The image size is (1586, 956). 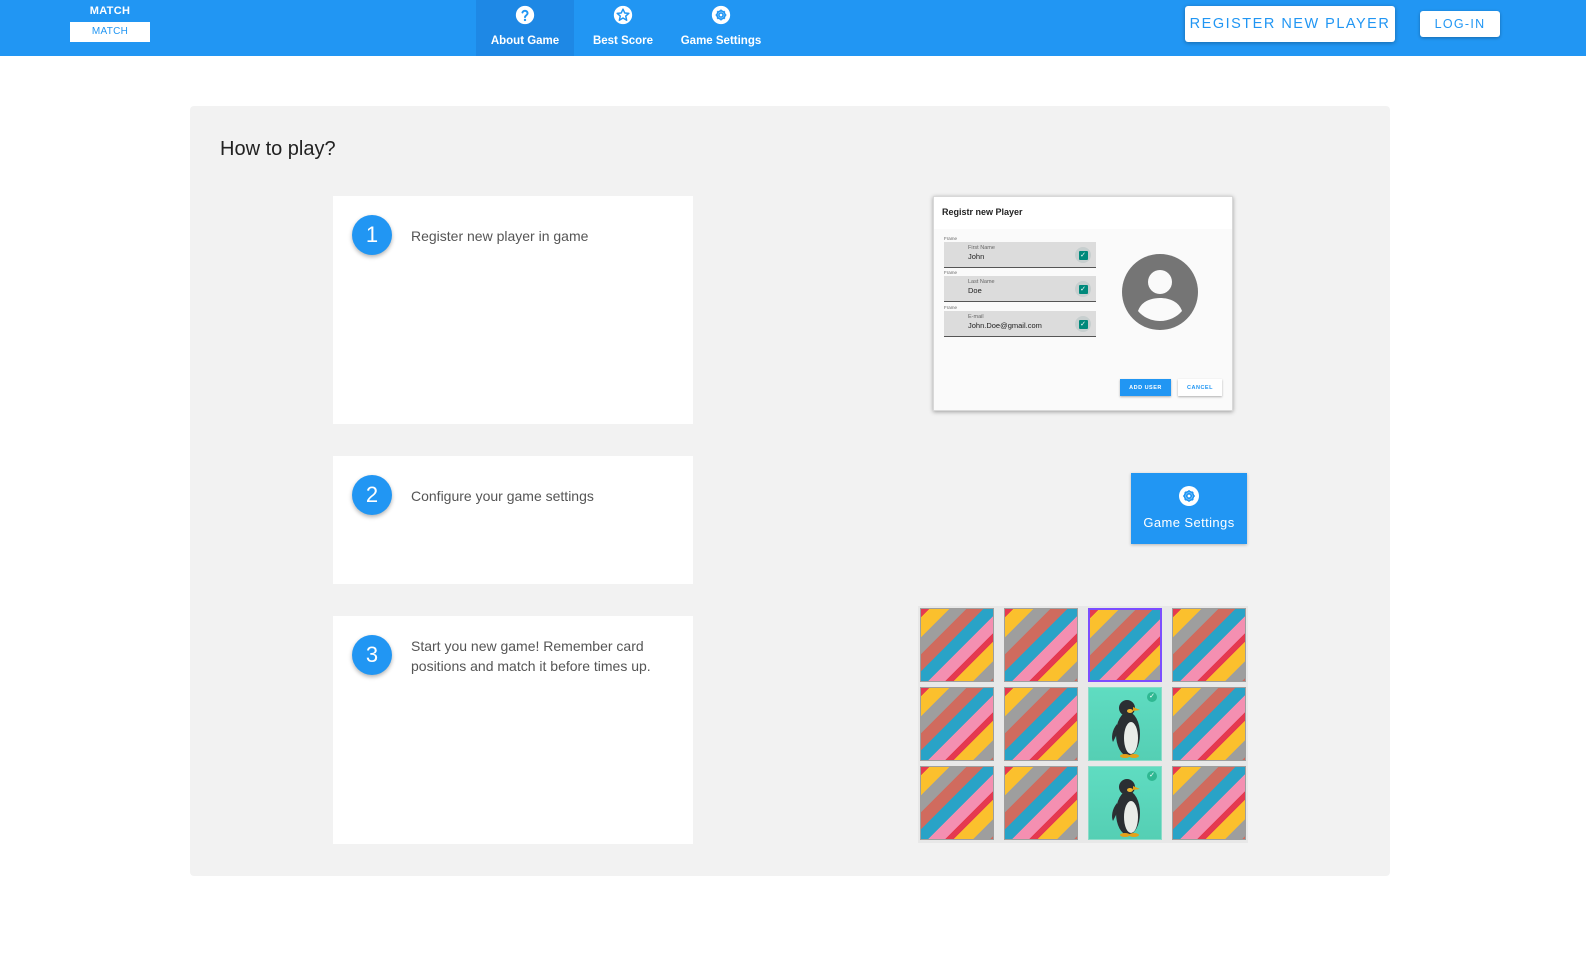 I want to click on nav-label-best-score: Best Score, so click(x=623, y=41).